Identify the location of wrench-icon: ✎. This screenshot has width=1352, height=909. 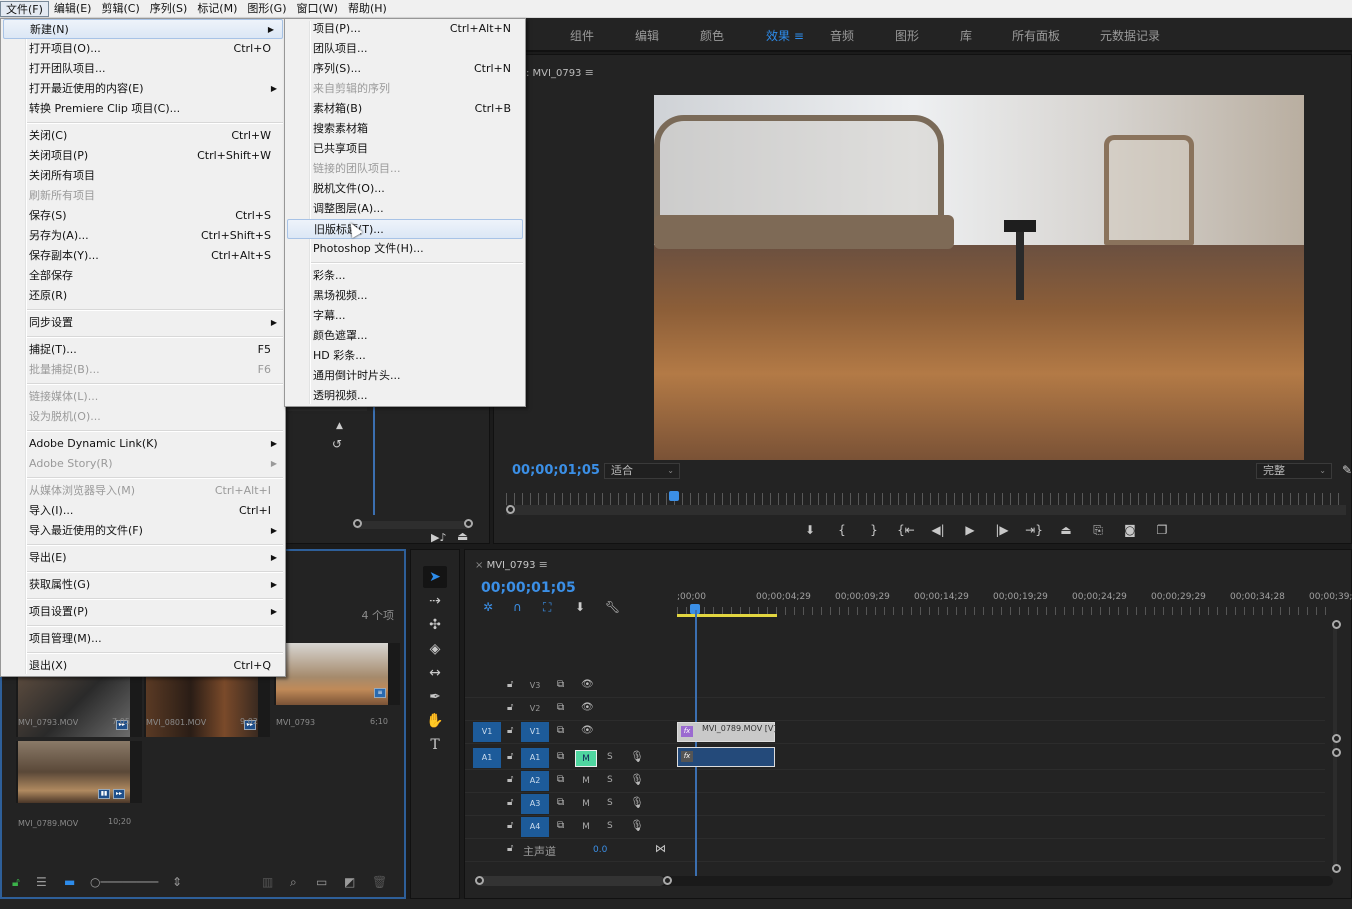
(1347, 470).